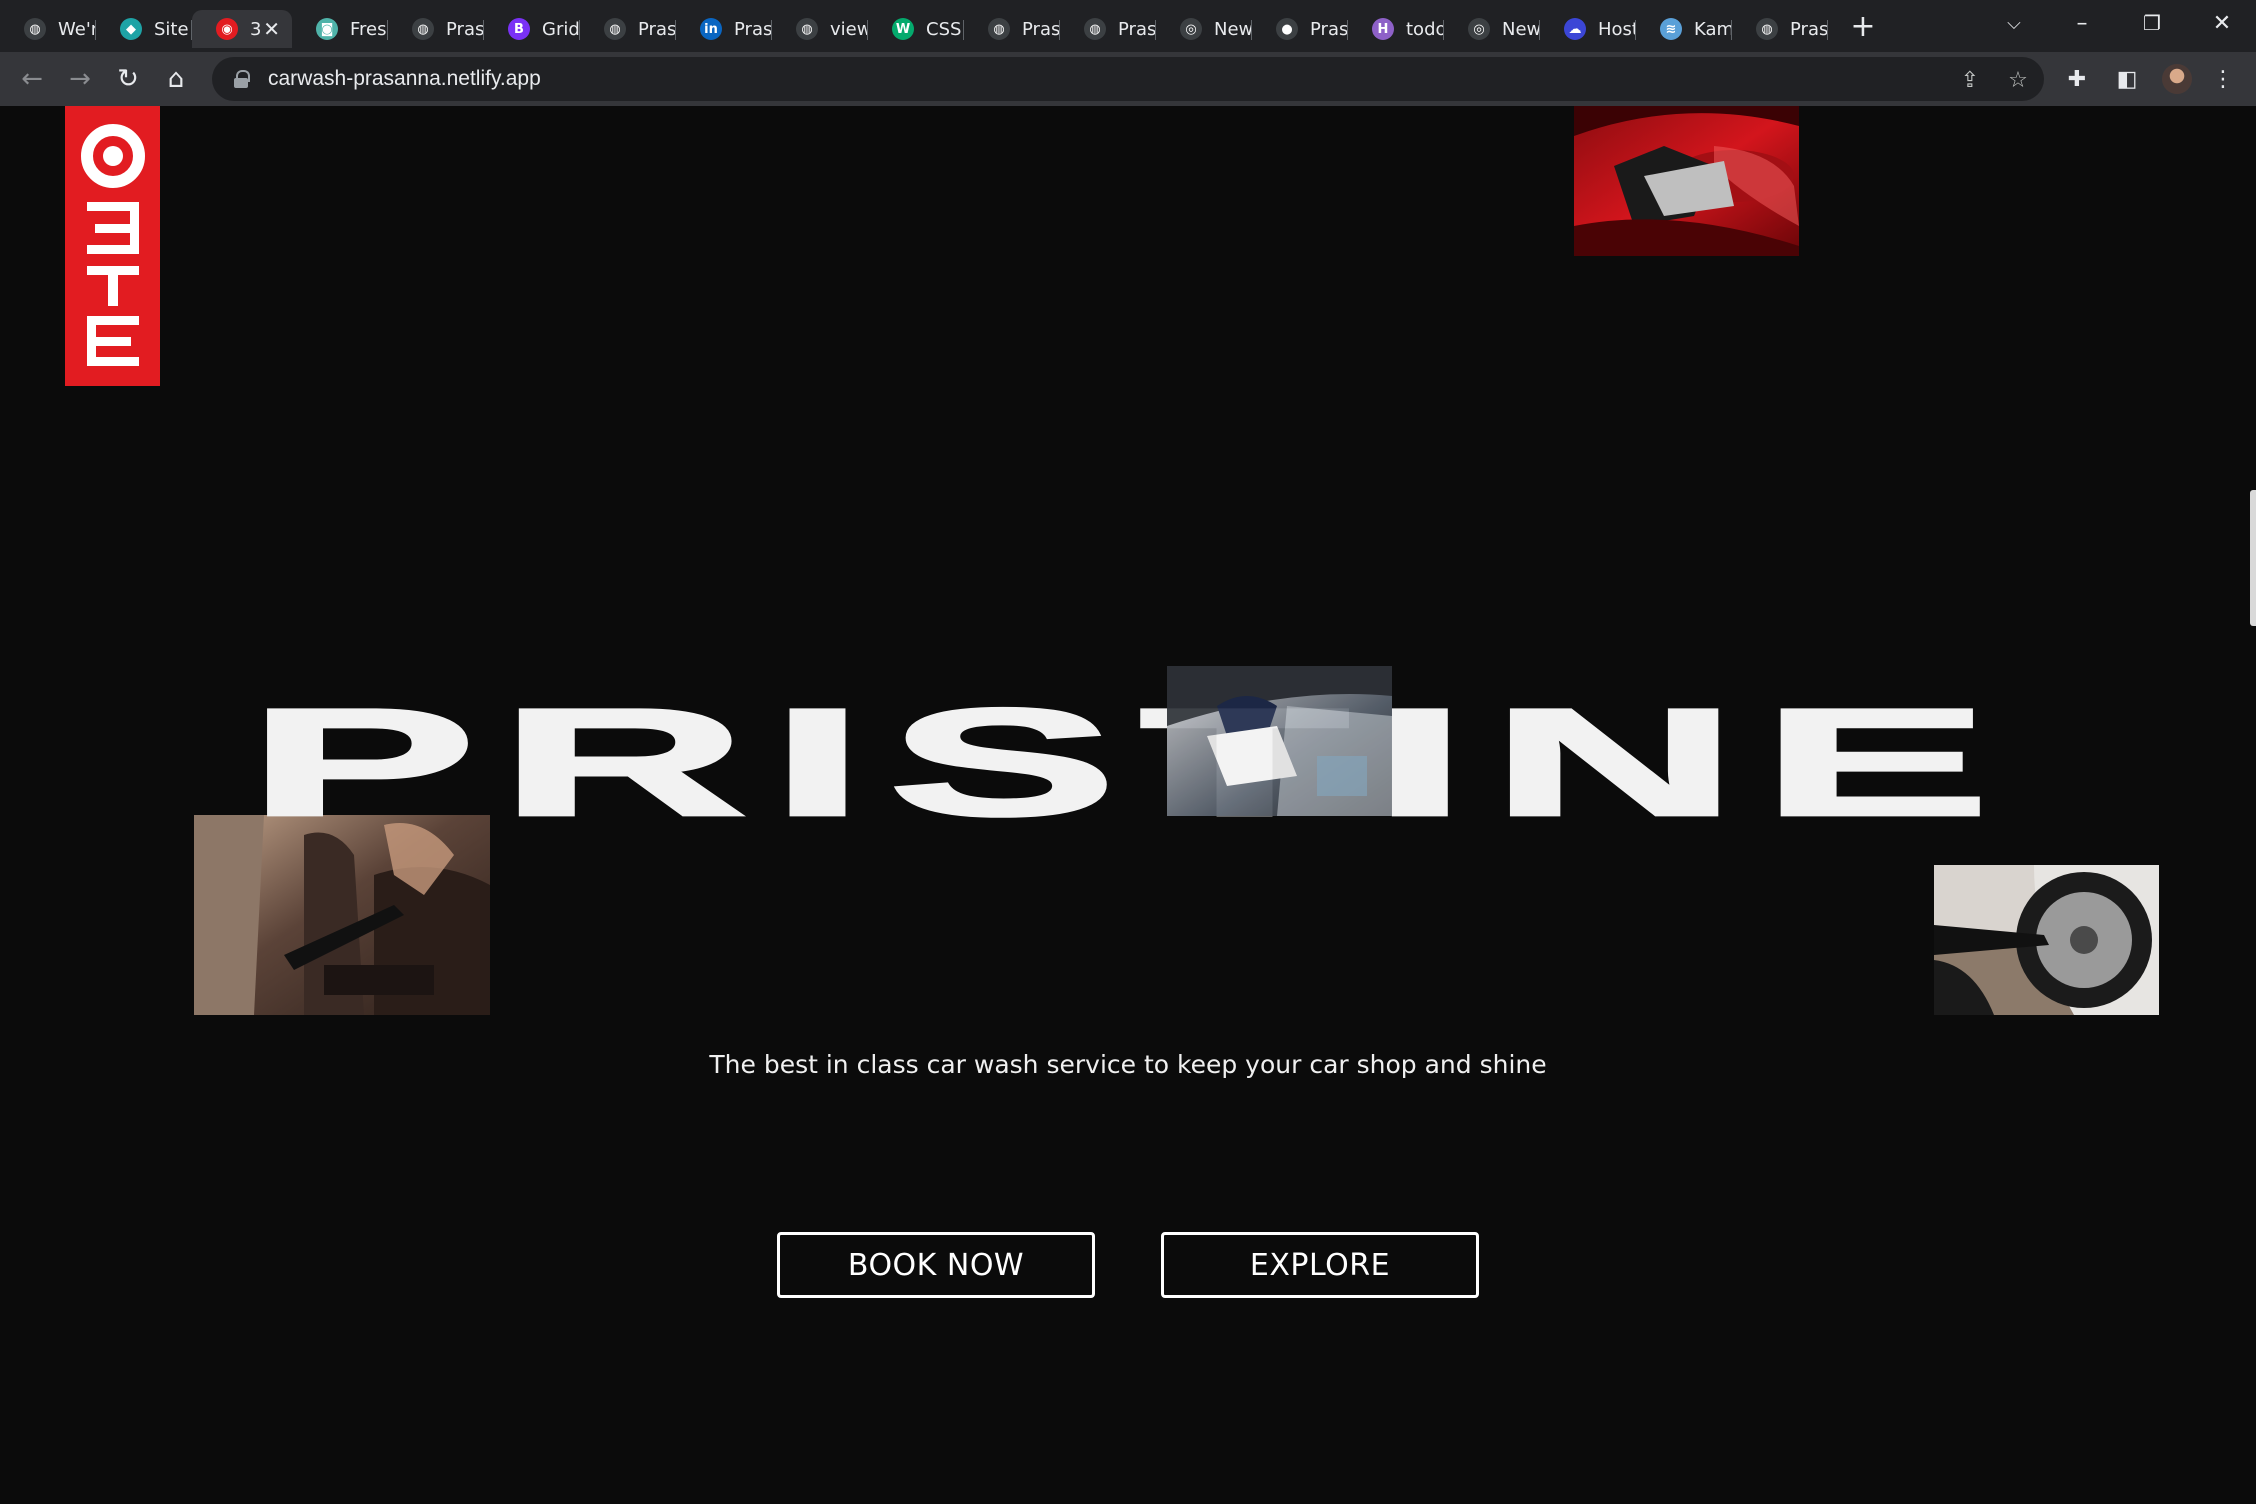  I want to click on tab-10: ◍ Pras, so click(1012, 29).